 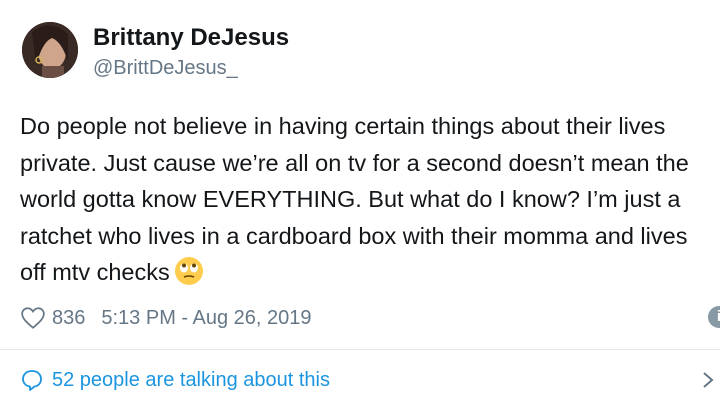 What do you see at coordinates (191, 380) in the screenshot?
I see `talking-label: 52 people are talking about this` at bounding box center [191, 380].